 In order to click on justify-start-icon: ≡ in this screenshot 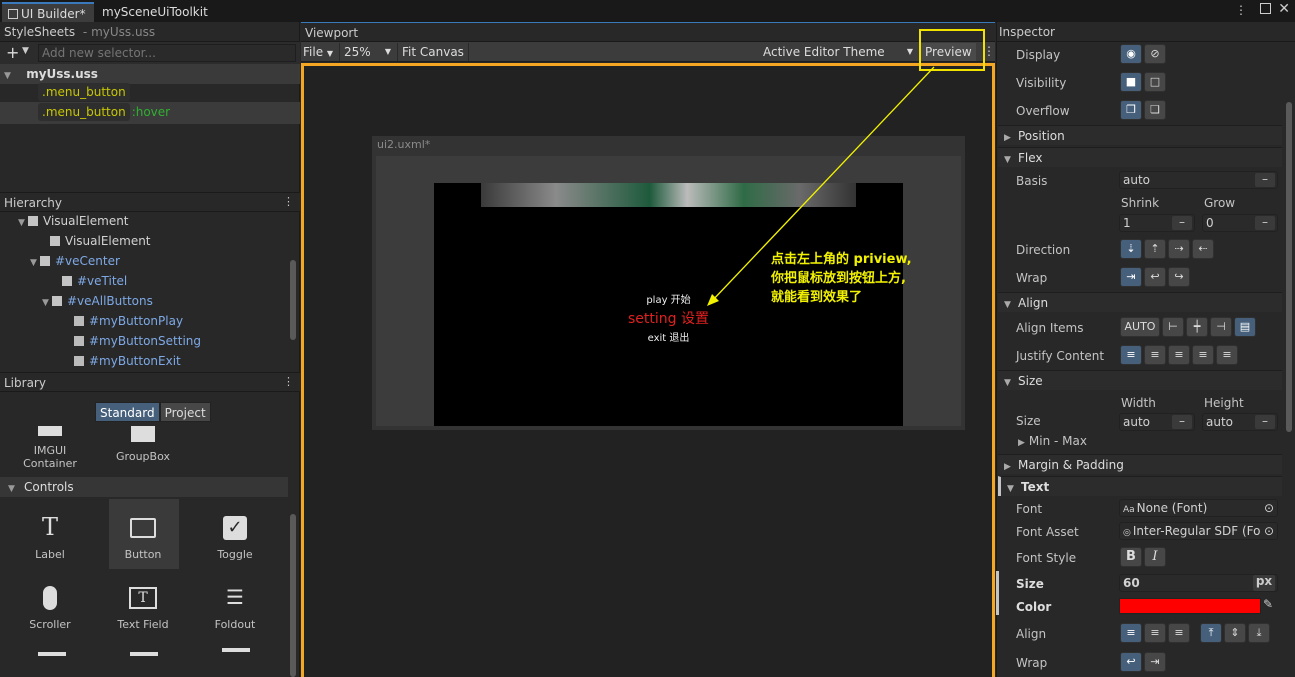, I will do `click(1131, 355)`.